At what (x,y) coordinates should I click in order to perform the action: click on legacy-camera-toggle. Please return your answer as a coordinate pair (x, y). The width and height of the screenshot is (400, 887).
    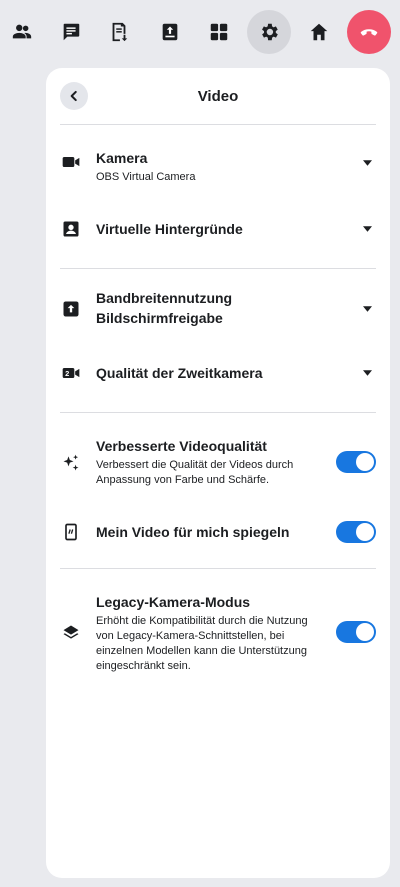
    Looking at the image, I should click on (356, 632).